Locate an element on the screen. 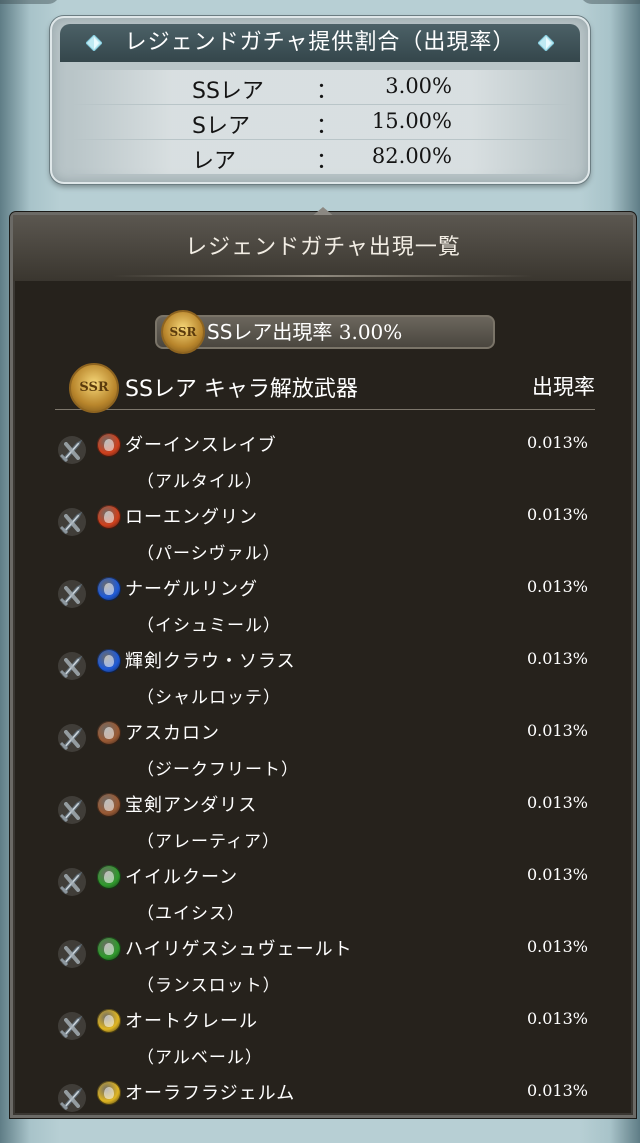 This screenshot has width=640, height=1143. top-left-decoration is located at coordinates (30, 2).